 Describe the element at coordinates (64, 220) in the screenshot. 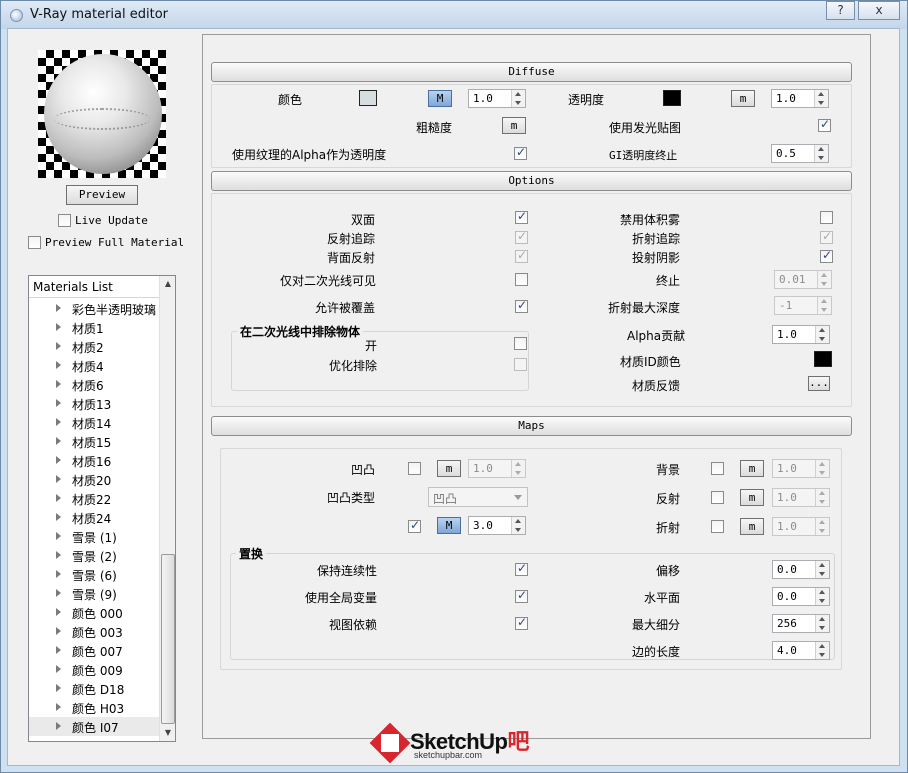

I see `live-update-checkbox` at that location.